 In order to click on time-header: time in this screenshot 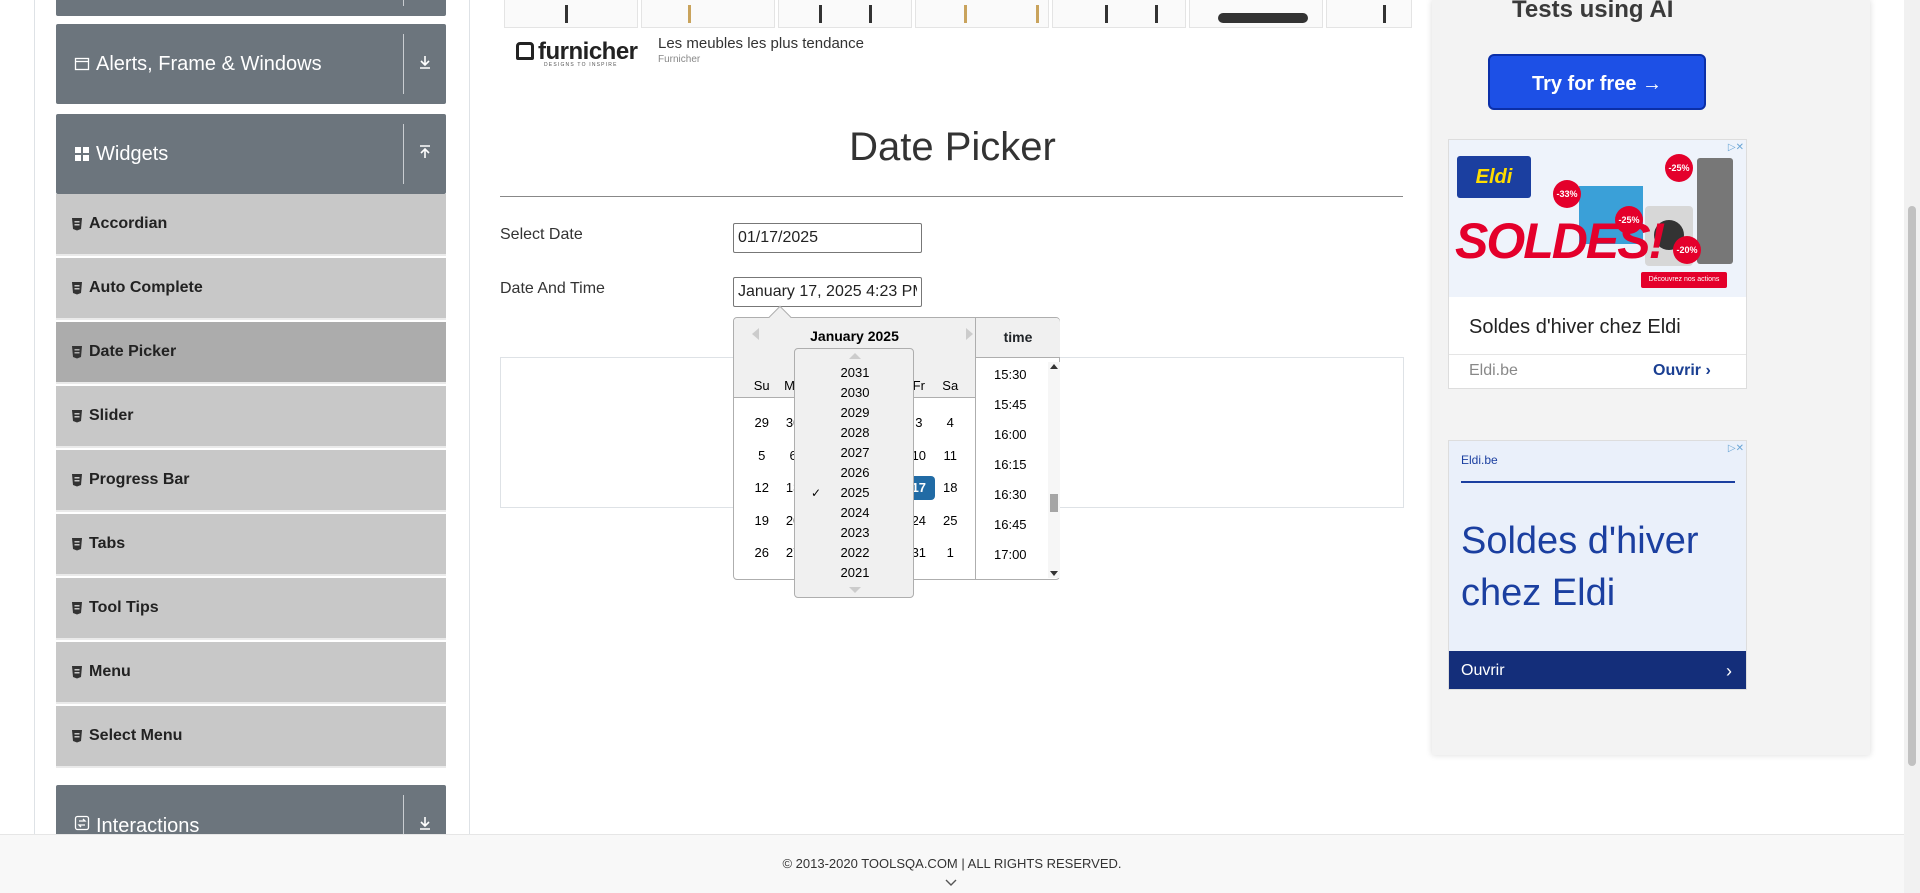, I will do `click(1018, 338)`.